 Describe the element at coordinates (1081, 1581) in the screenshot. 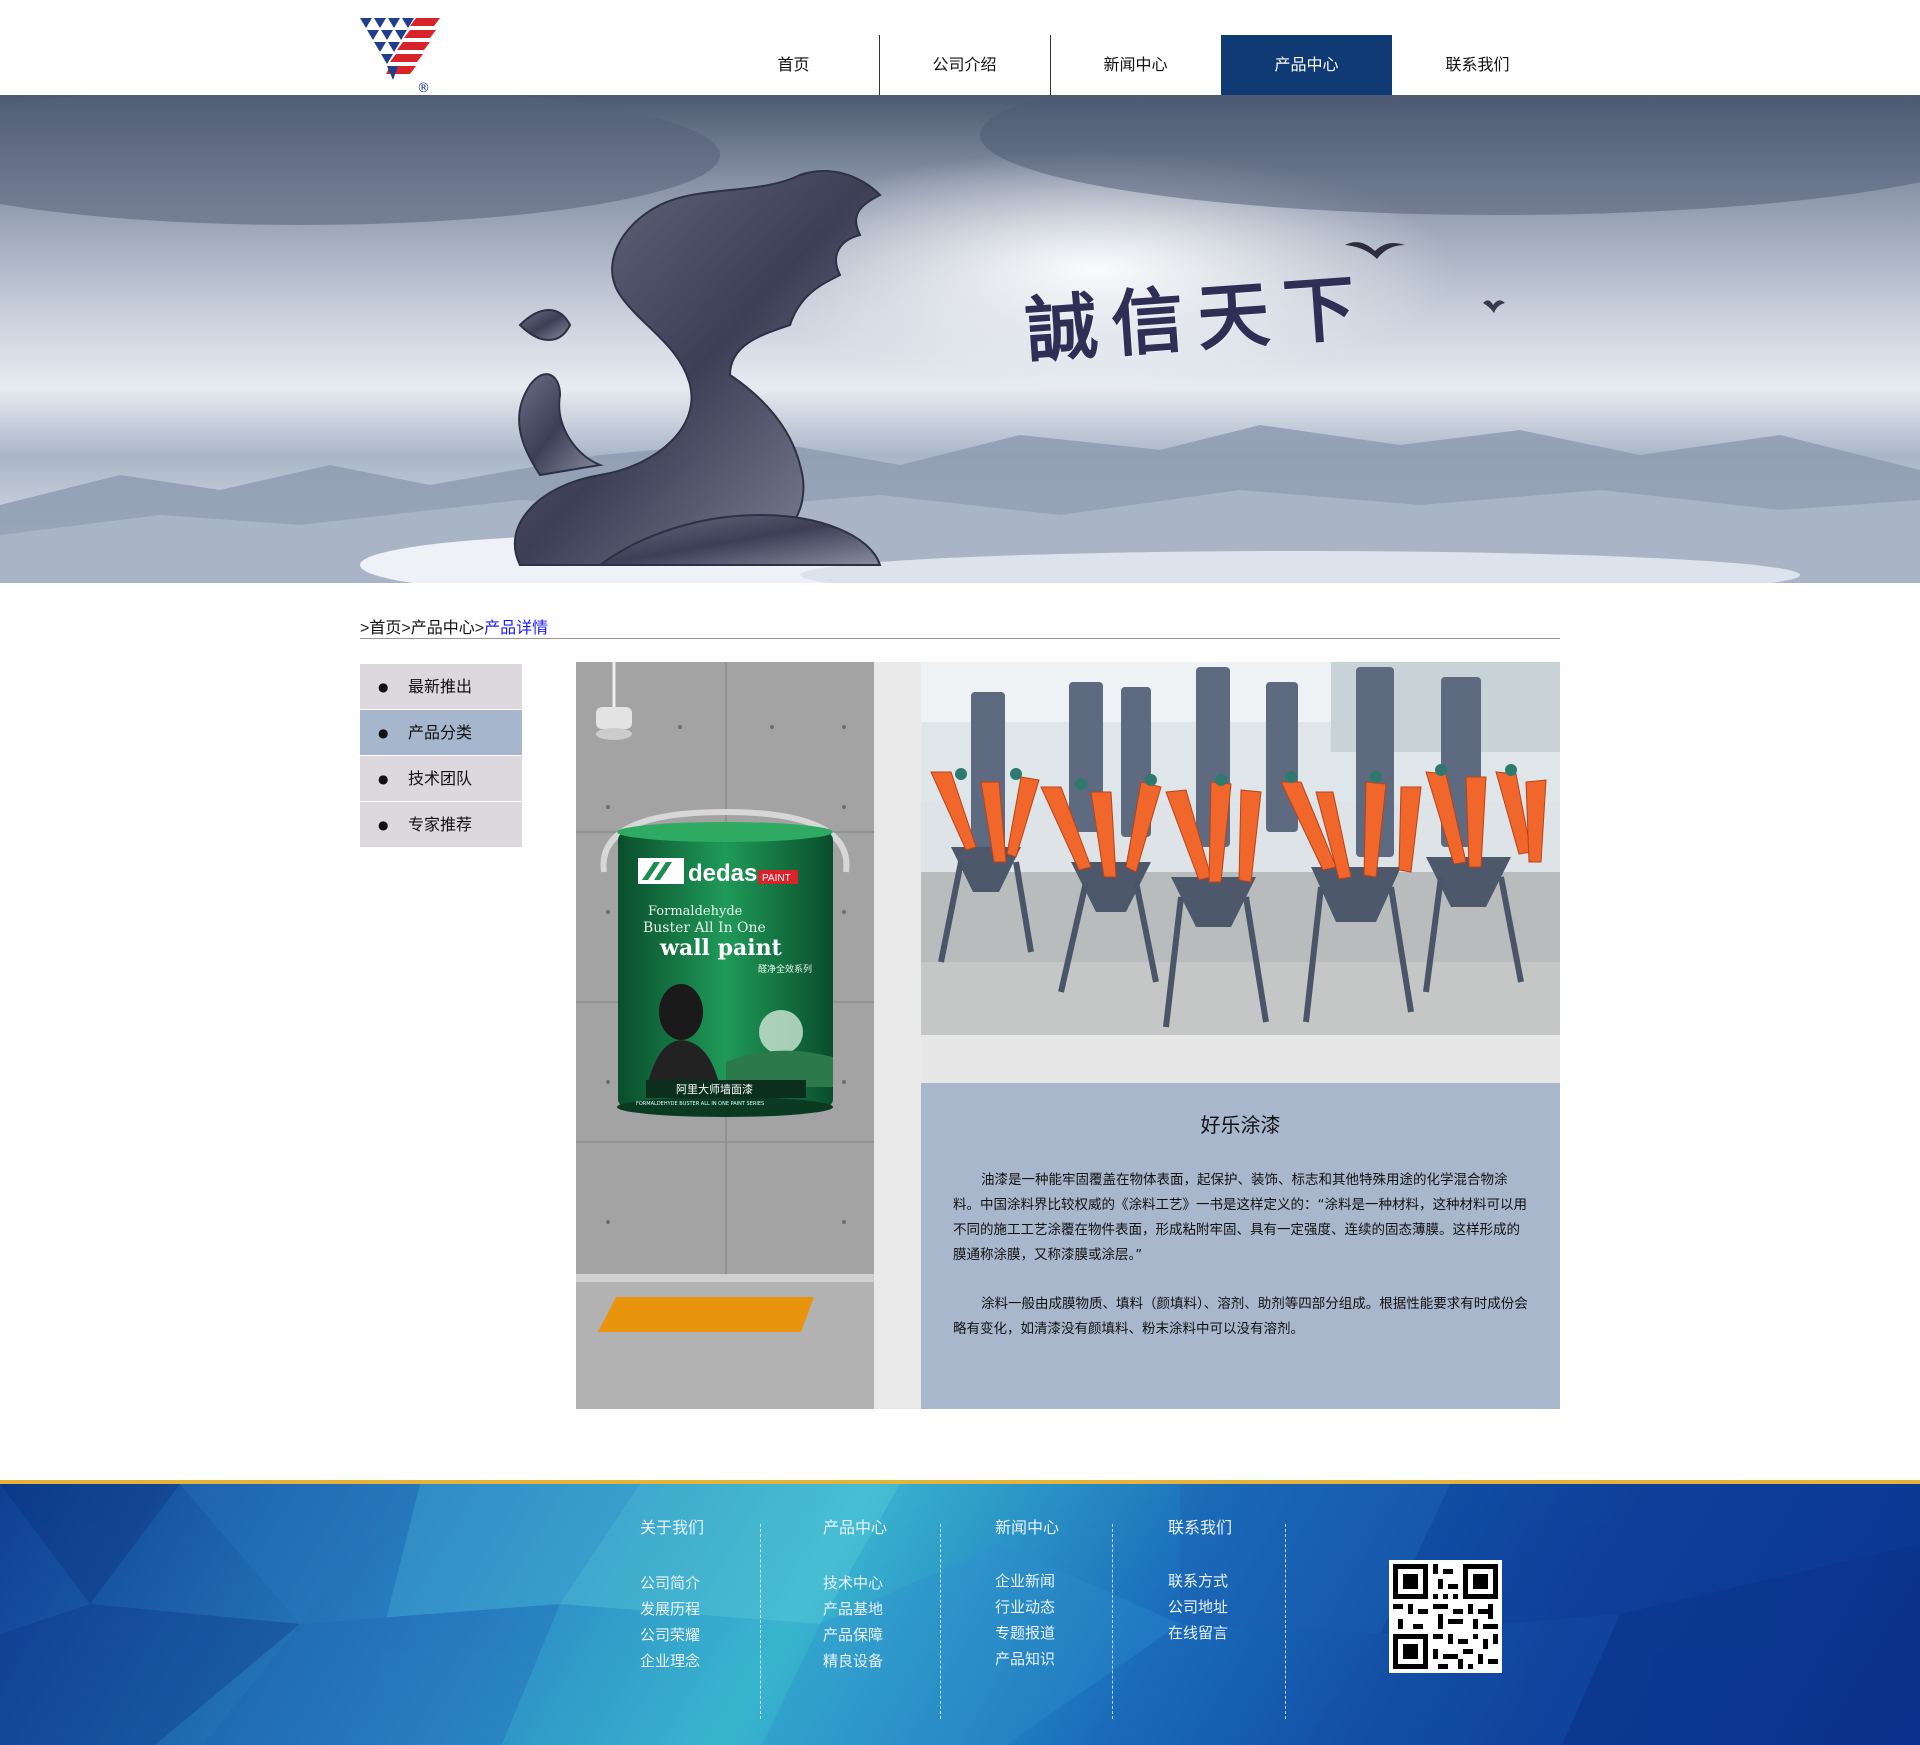

I see `footer-link: 企业新闻` at that location.